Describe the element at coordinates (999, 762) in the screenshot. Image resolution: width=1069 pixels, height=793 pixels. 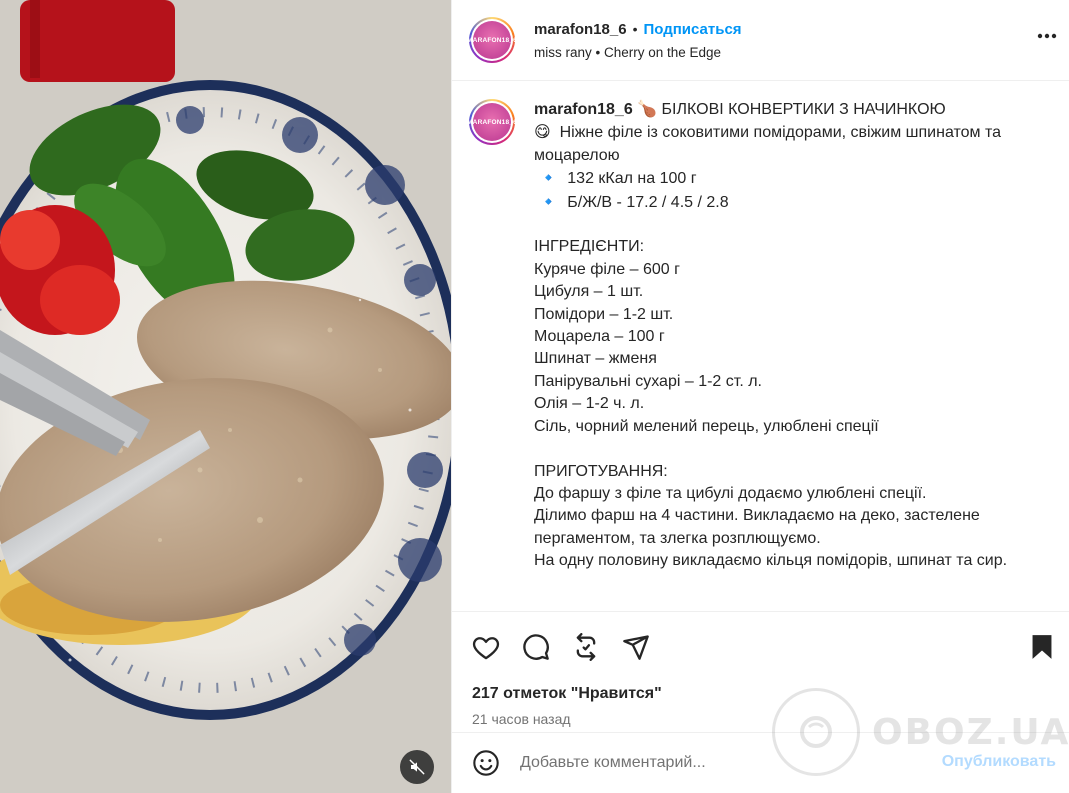
I see `publish-button: Опубликовать` at that location.